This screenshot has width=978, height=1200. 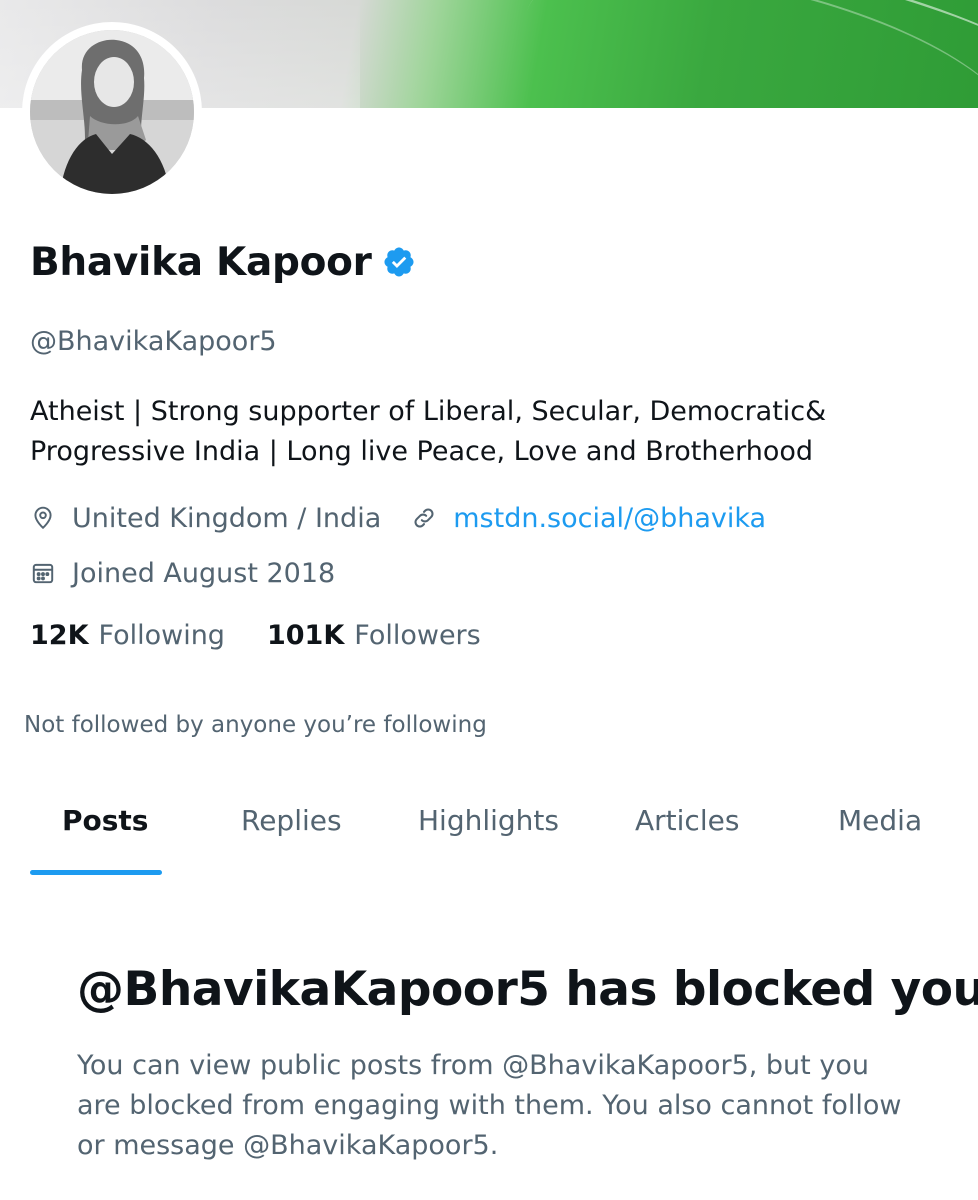 I want to click on profile-name-row: Bhavika Kapoor, so click(x=223, y=262).